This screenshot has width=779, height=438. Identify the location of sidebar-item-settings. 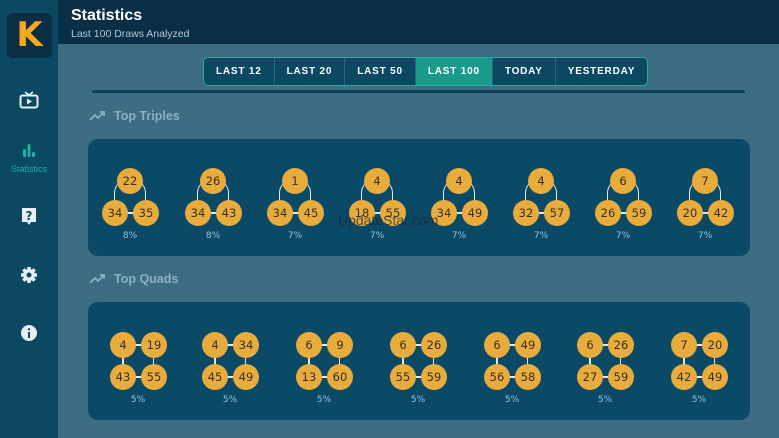
(29, 277).